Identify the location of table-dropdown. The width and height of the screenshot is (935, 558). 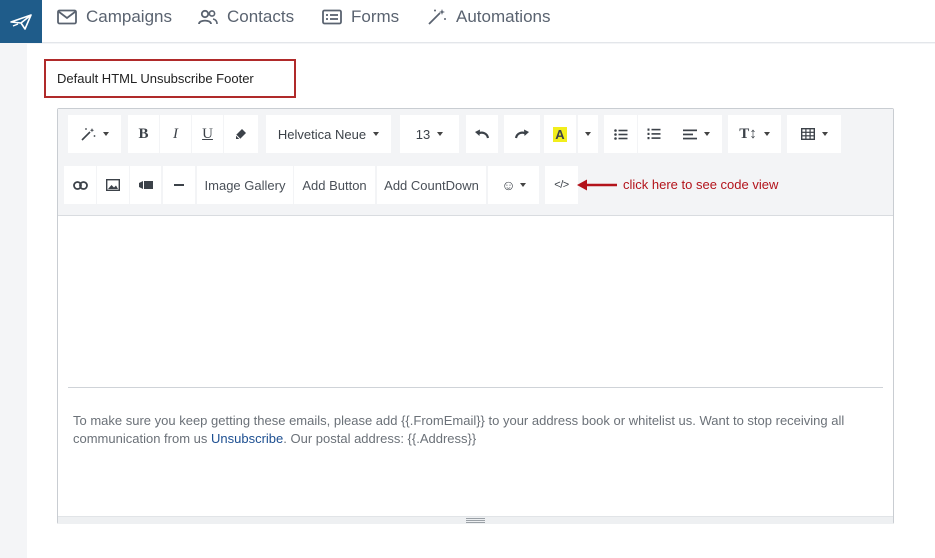
(814, 134).